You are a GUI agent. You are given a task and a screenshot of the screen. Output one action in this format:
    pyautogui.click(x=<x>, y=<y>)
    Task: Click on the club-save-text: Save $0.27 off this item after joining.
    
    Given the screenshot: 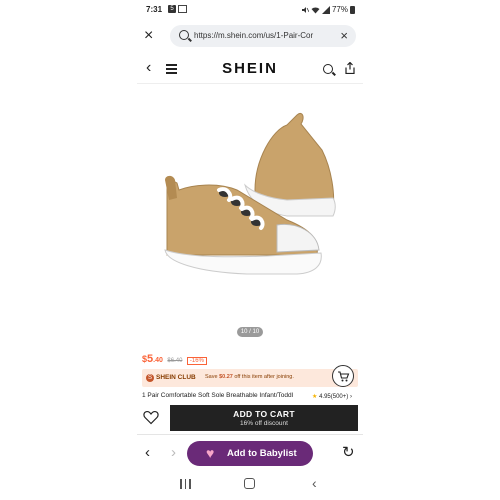 What is the action you would take?
    pyautogui.click(x=249, y=377)
    